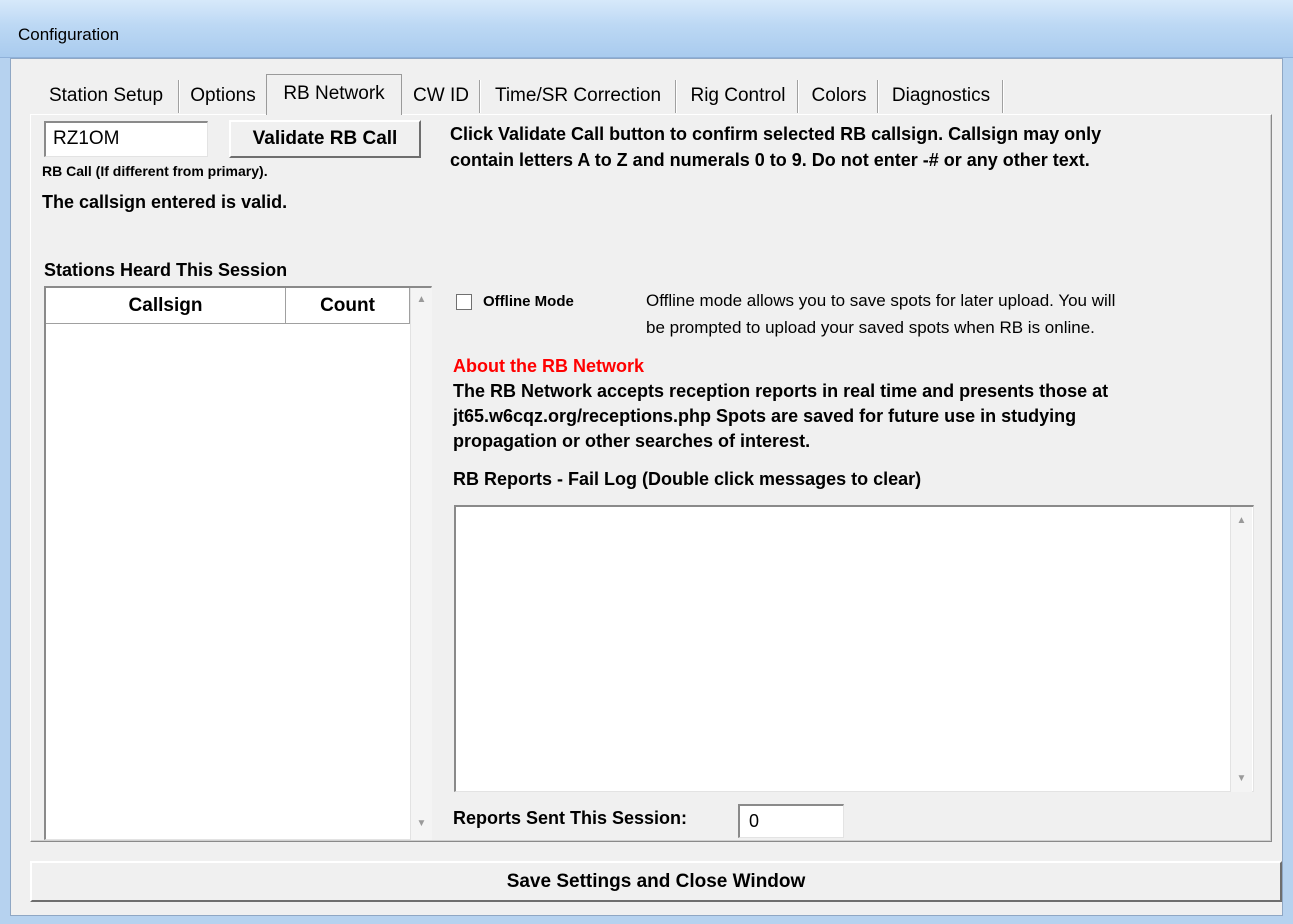 This screenshot has width=1293, height=924. Describe the element at coordinates (1241, 649) in the screenshot. I see `fail-log-scrollbar: ▲ ▼` at that location.